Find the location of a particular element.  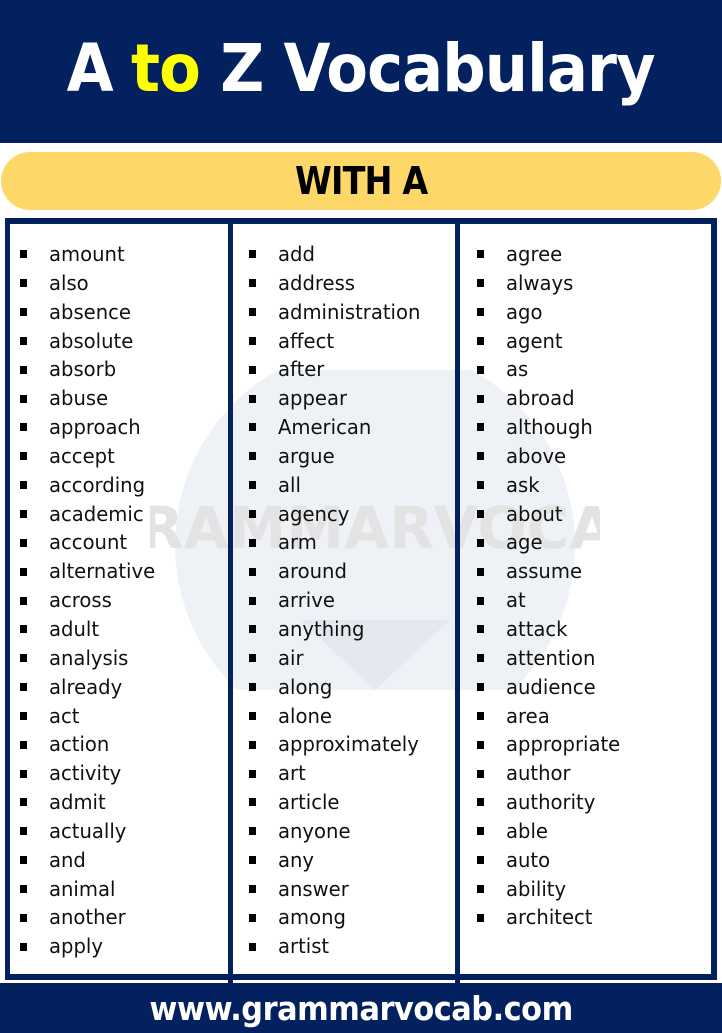

word-text: approach is located at coordinates (95, 427).